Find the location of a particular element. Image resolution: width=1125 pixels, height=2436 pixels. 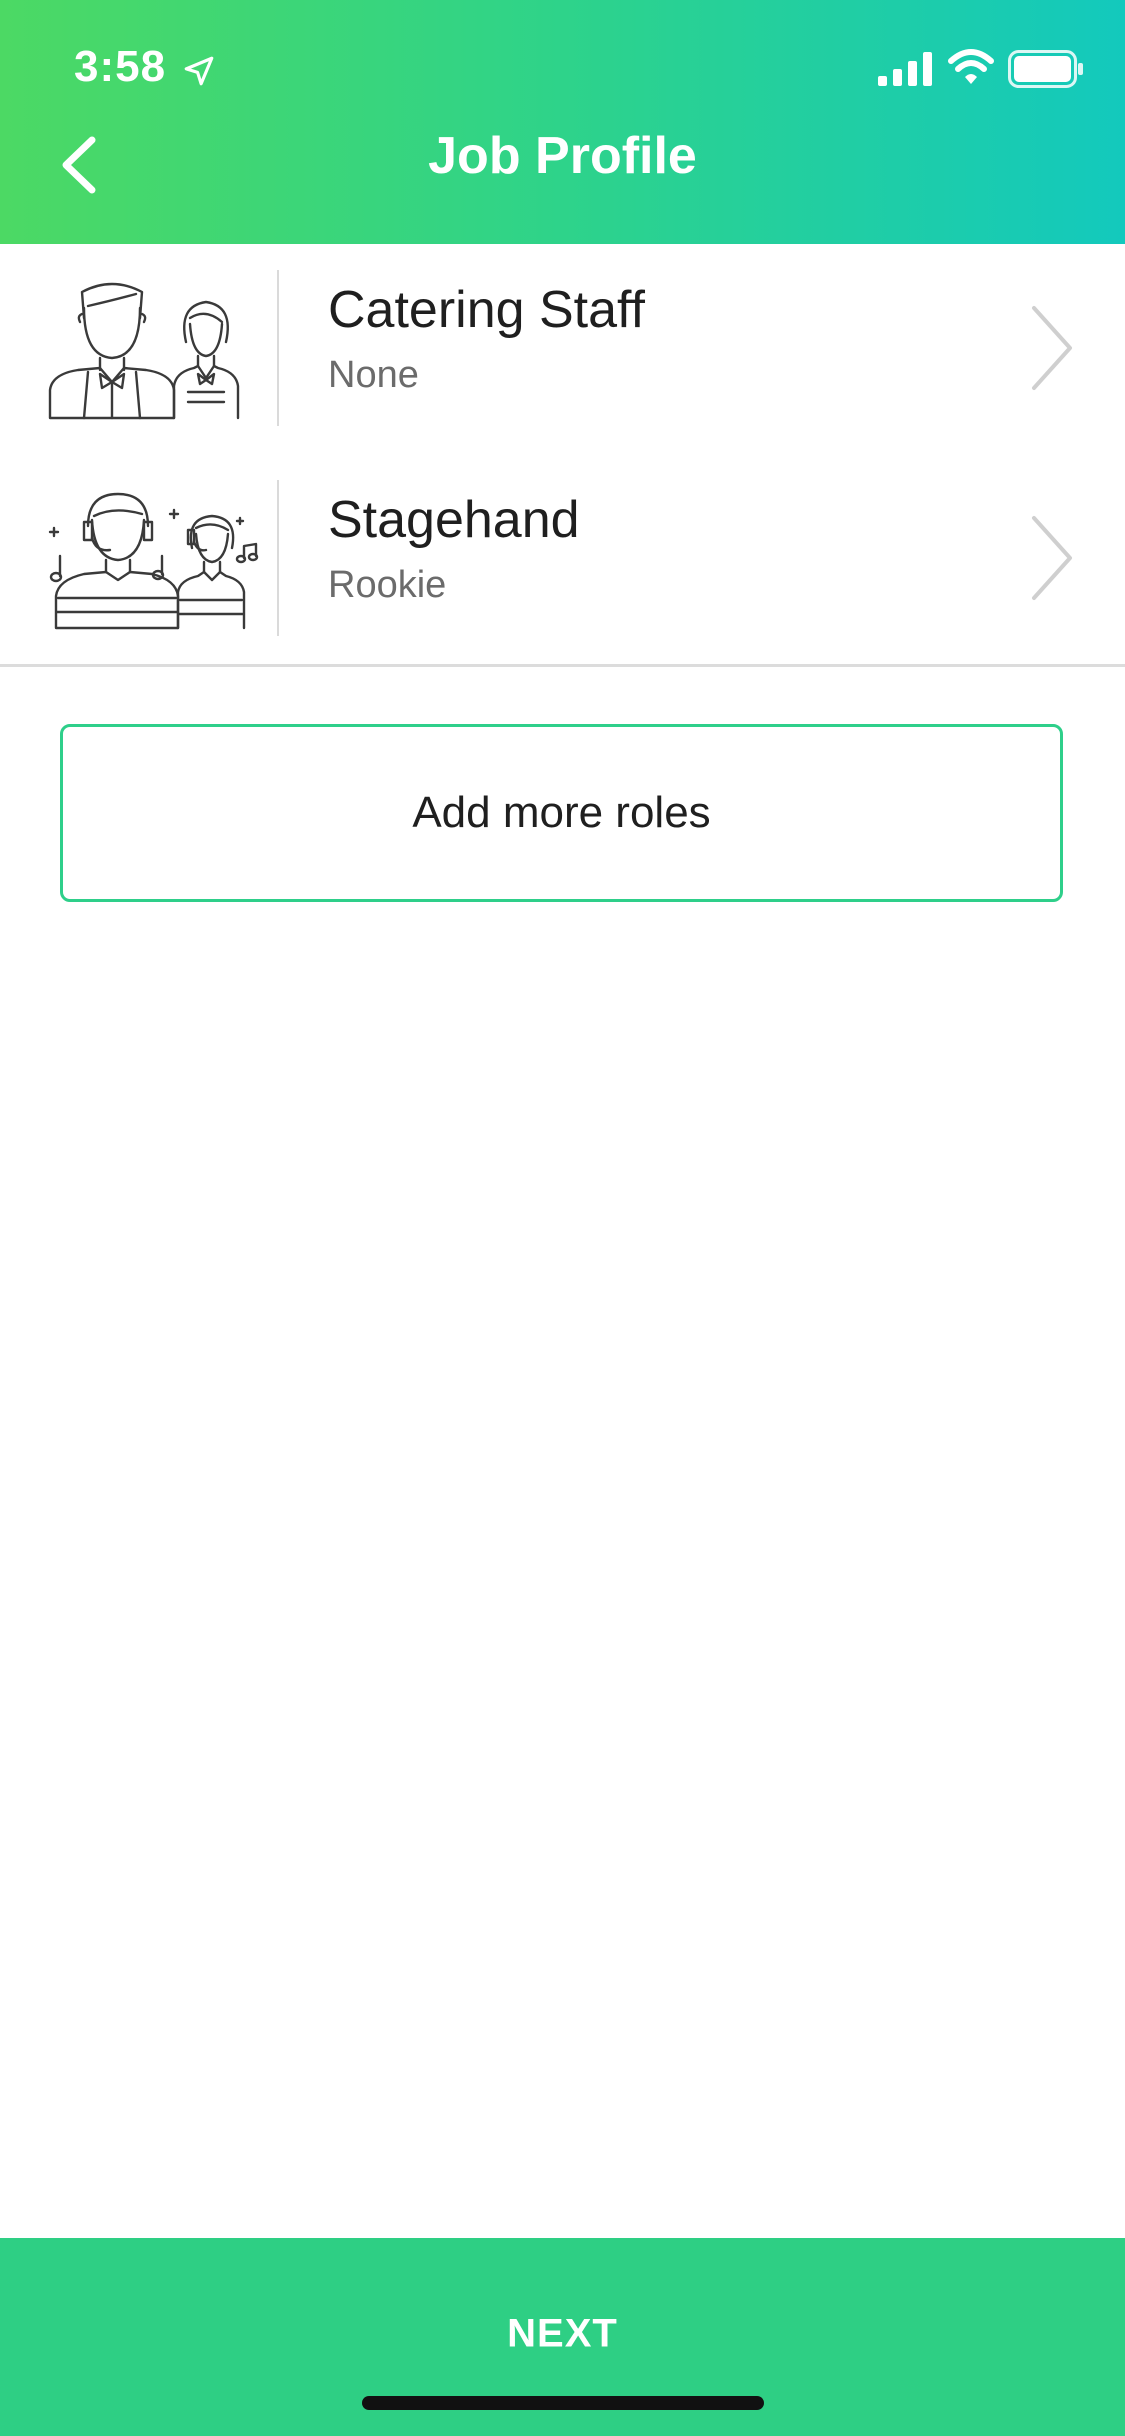

location-arrow-icon is located at coordinates (199, 71).